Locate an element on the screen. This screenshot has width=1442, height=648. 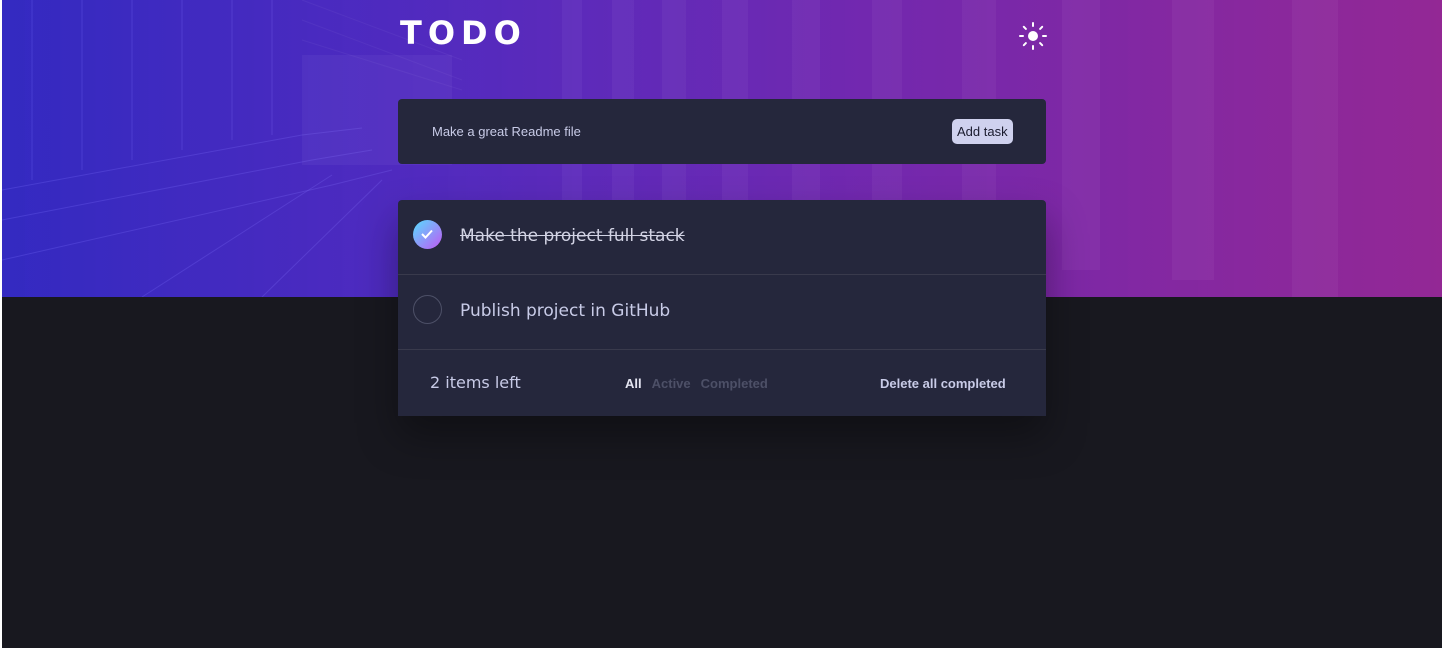
task-item: Publish project in GitHub is located at coordinates (722, 312).